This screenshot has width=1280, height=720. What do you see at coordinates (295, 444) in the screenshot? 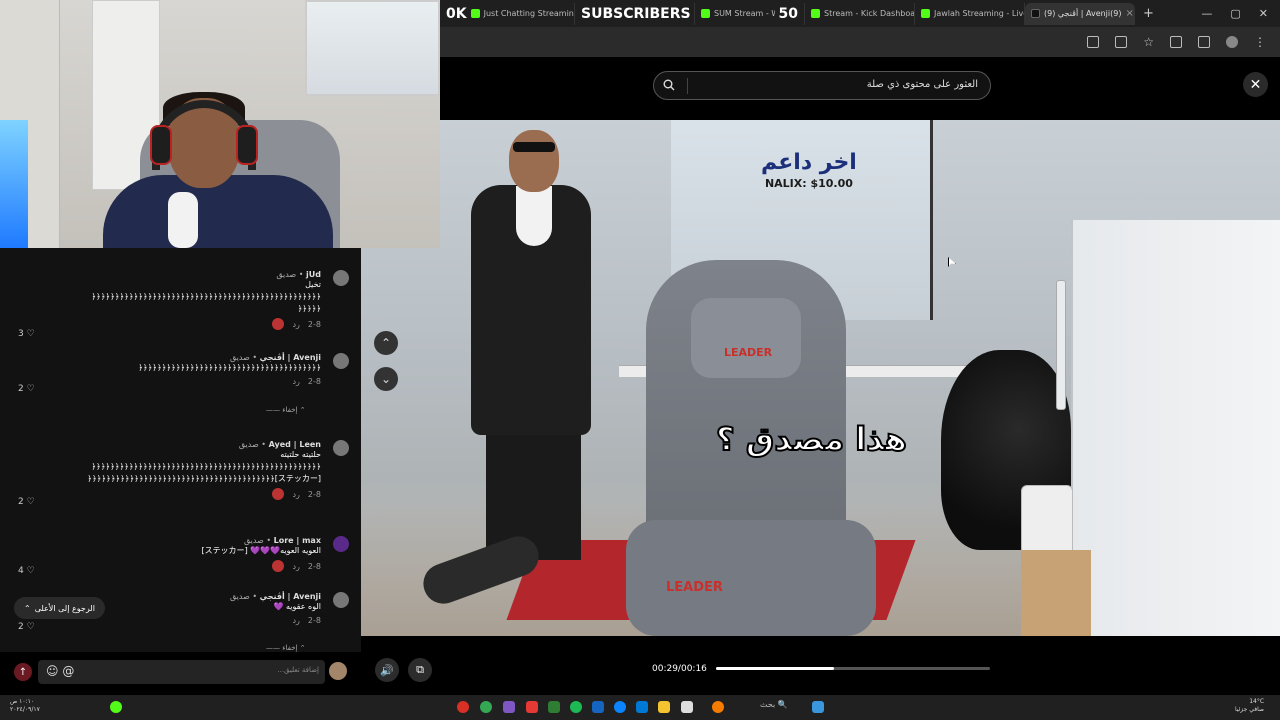
I see `comment-user: Ayed | Leen` at bounding box center [295, 444].